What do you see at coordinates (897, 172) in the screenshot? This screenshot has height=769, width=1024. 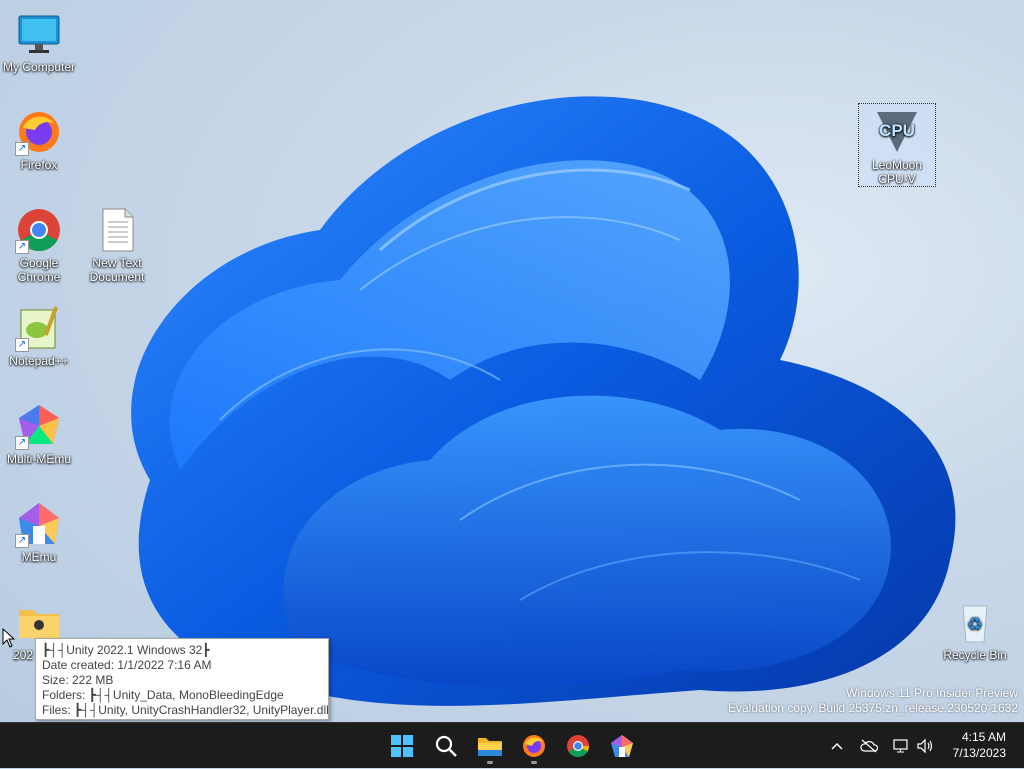 I see `desktop-icon-label: LeoMoon CPU-V` at bounding box center [897, 172].